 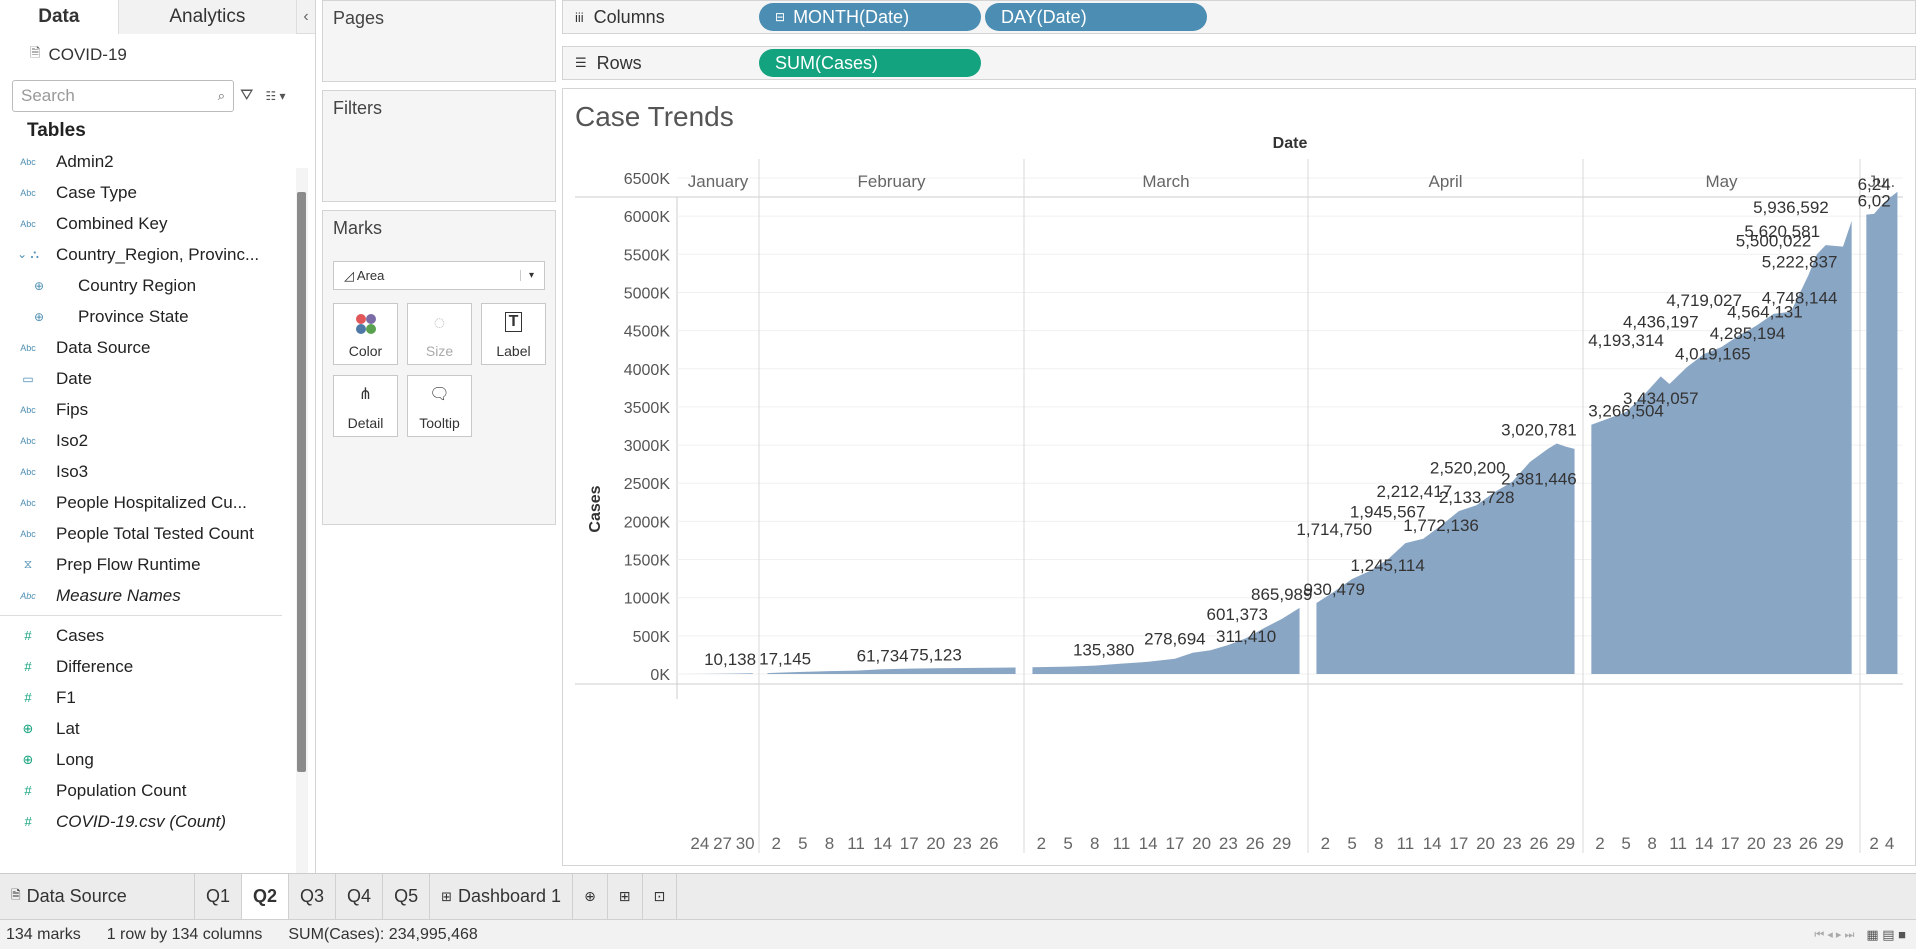 I want to click on filter-icon: ⛛, so click(x=246, y=96).